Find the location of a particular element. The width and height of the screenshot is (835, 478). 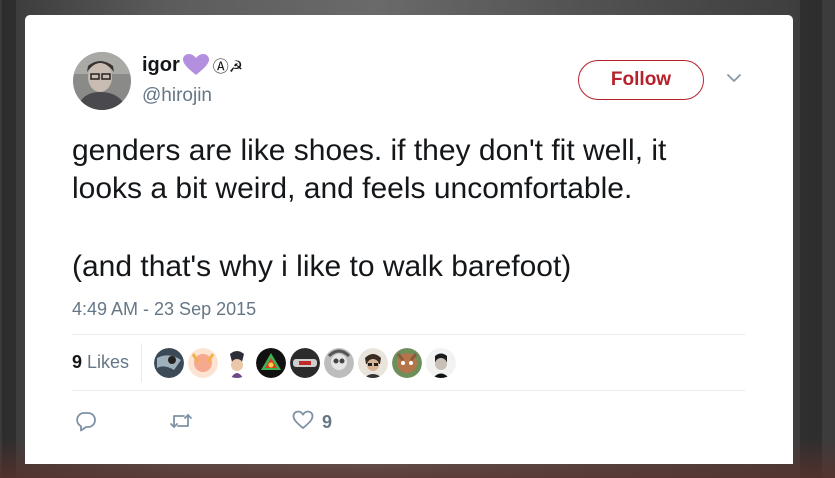

tweet-timestamp: 4:49 AM - 23 Sep 2015 is located at coordinates (164, 309).